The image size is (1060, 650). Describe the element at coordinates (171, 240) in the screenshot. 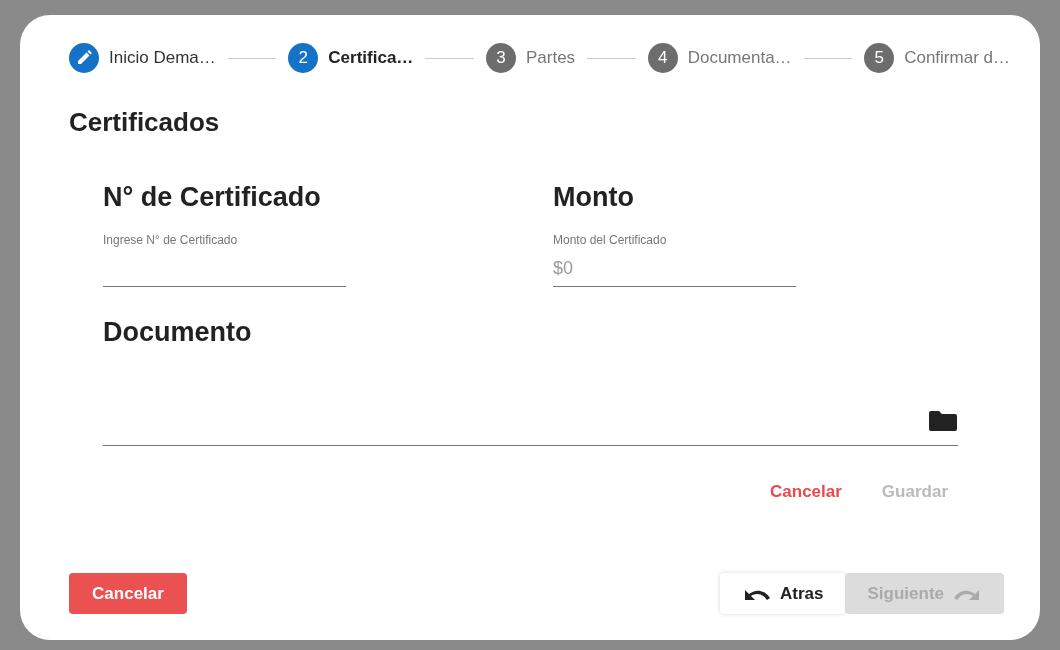

I see `field-label: Ingrese N° de Certificado` at that location.